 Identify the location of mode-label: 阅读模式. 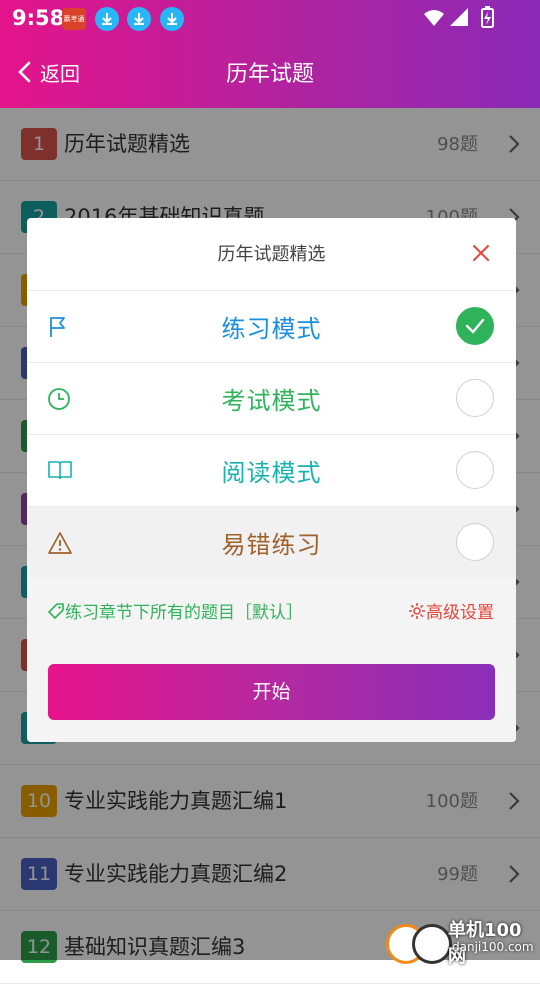
(271, 473).